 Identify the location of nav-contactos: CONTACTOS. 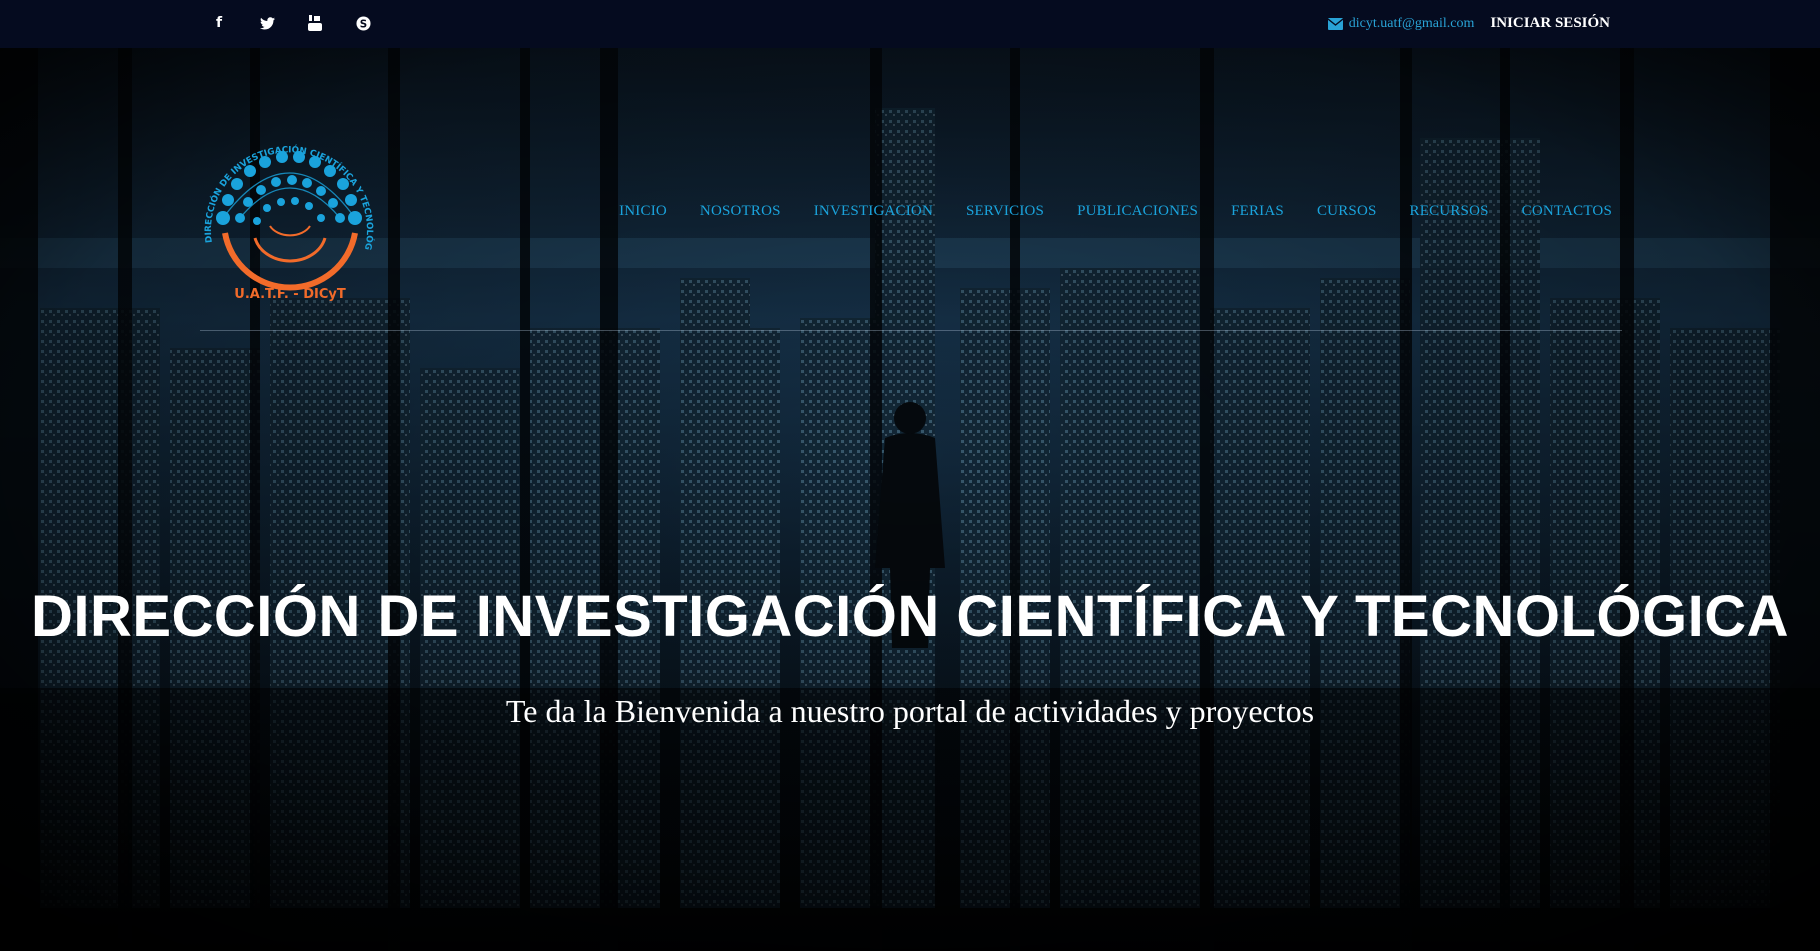
(1567, 211).